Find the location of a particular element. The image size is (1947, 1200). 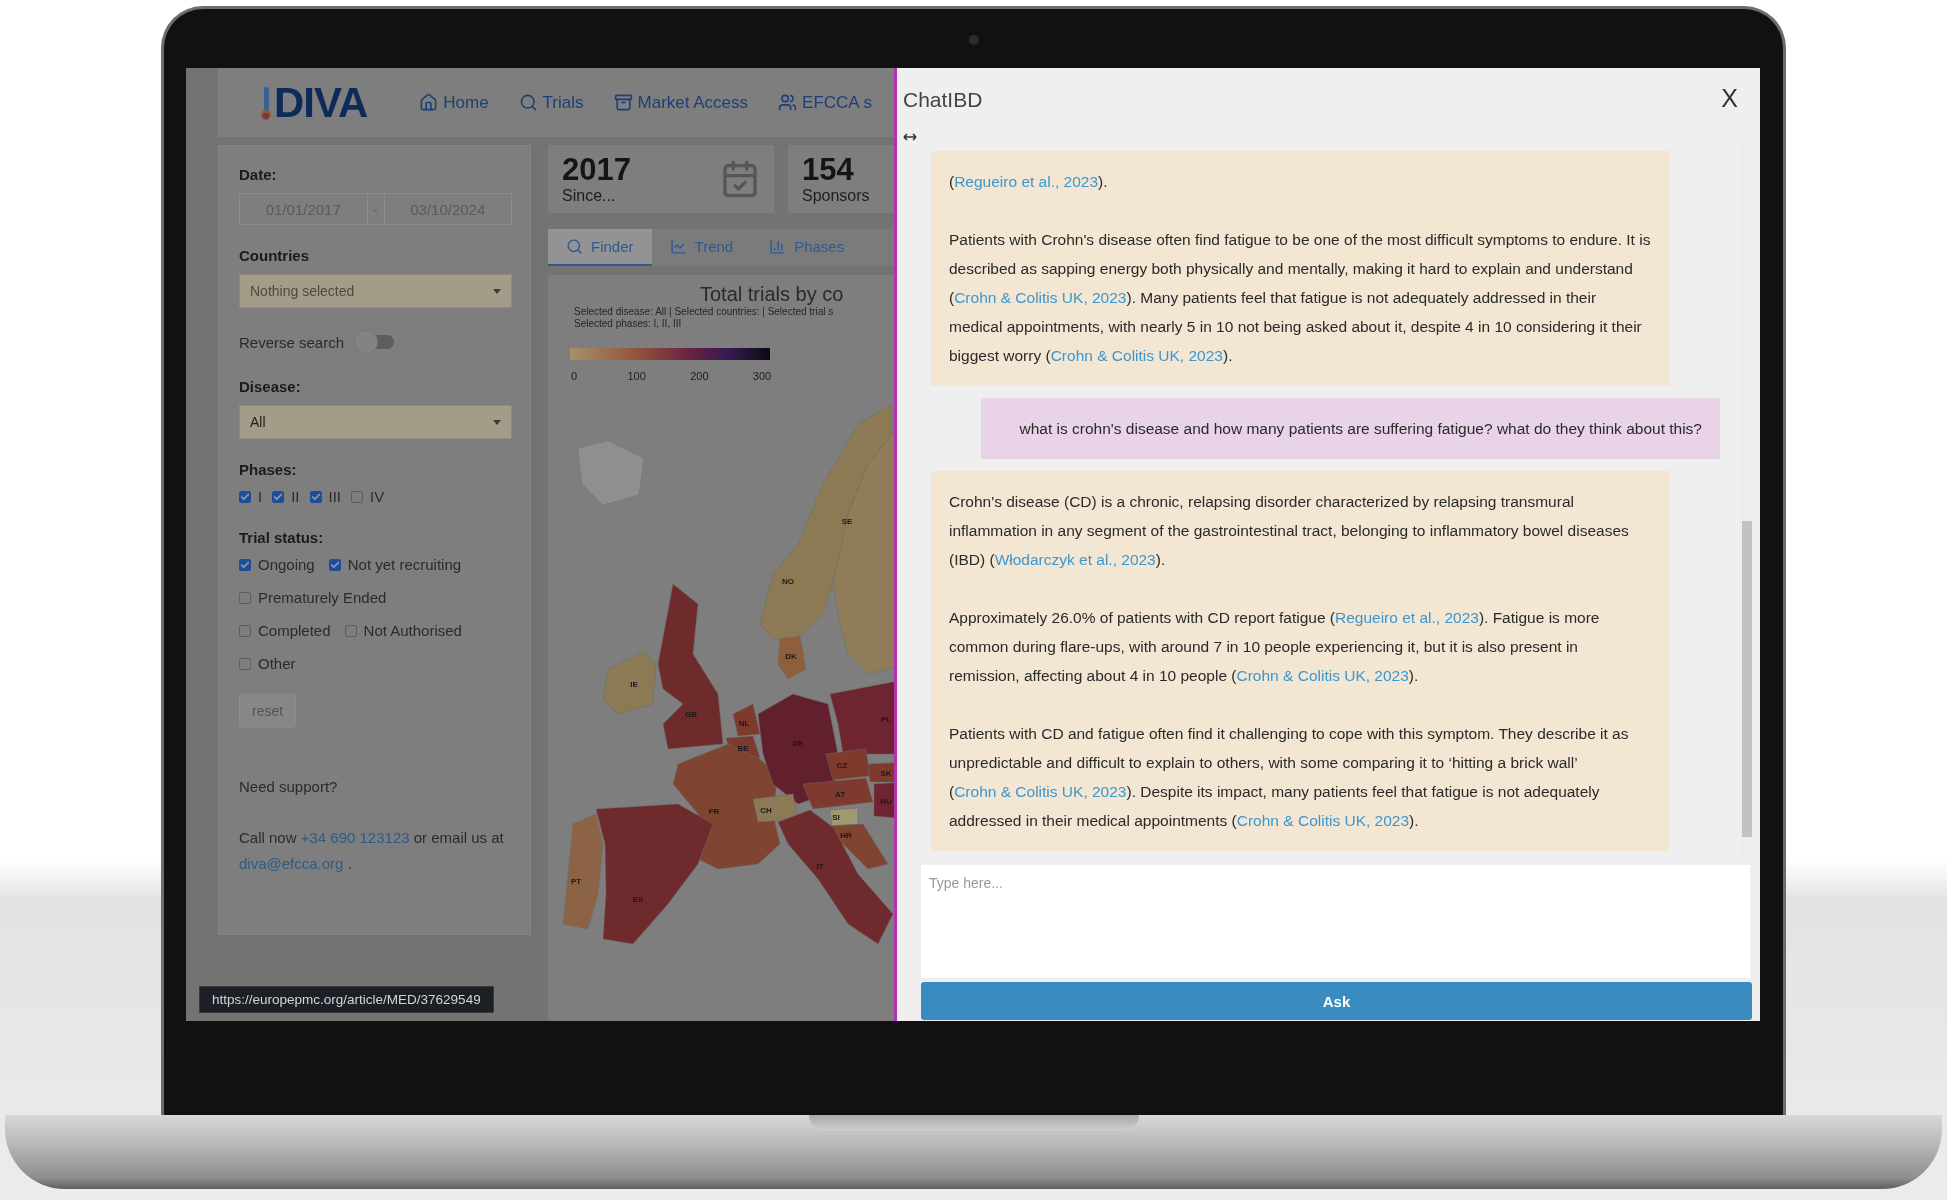

country-label: AT is located at coordinates (840, 794).